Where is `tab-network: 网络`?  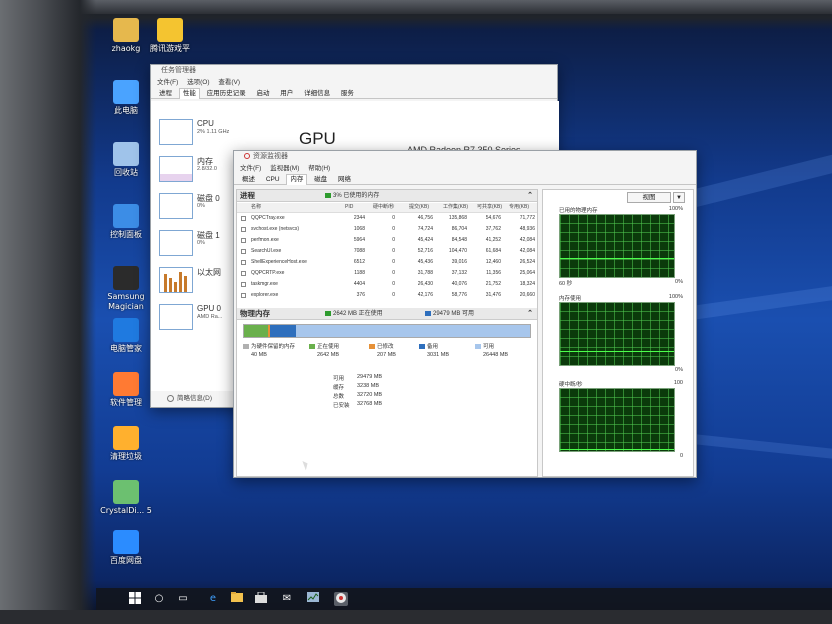
tab-network: 网络 is located at coordinates (344, 179).